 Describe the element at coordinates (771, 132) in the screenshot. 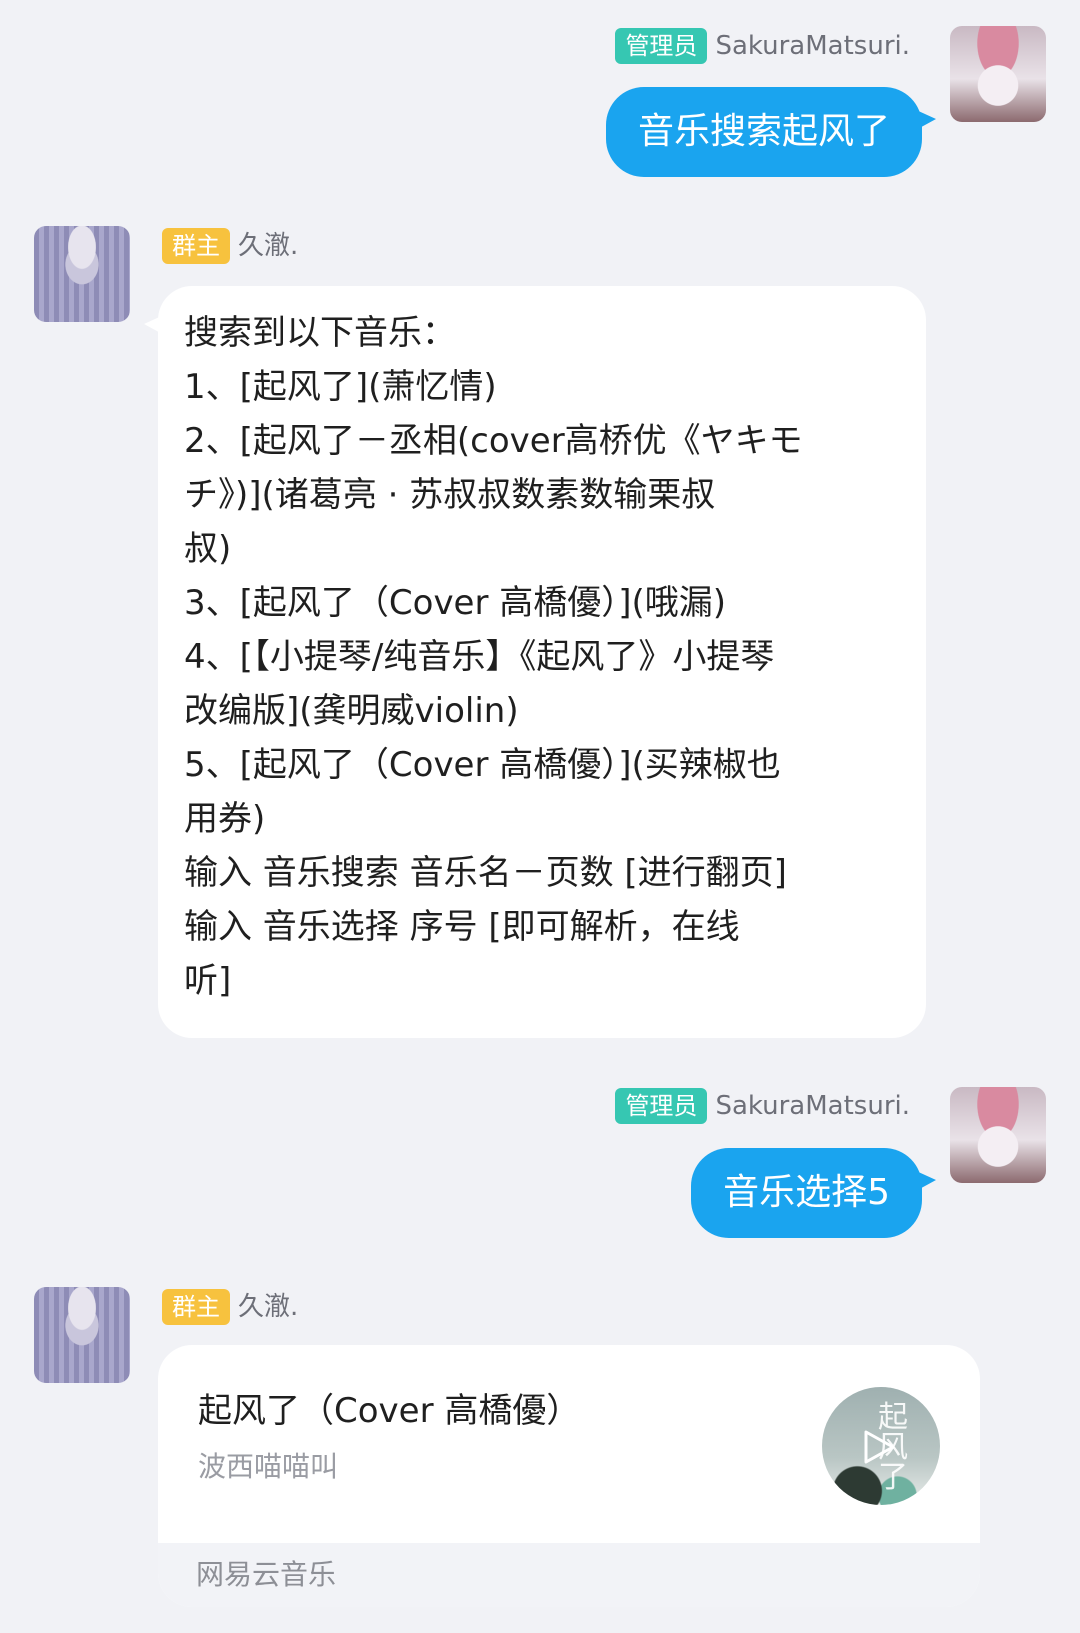

I see `message-bubble-outgoing: 音乐搜索起风了` at that location.